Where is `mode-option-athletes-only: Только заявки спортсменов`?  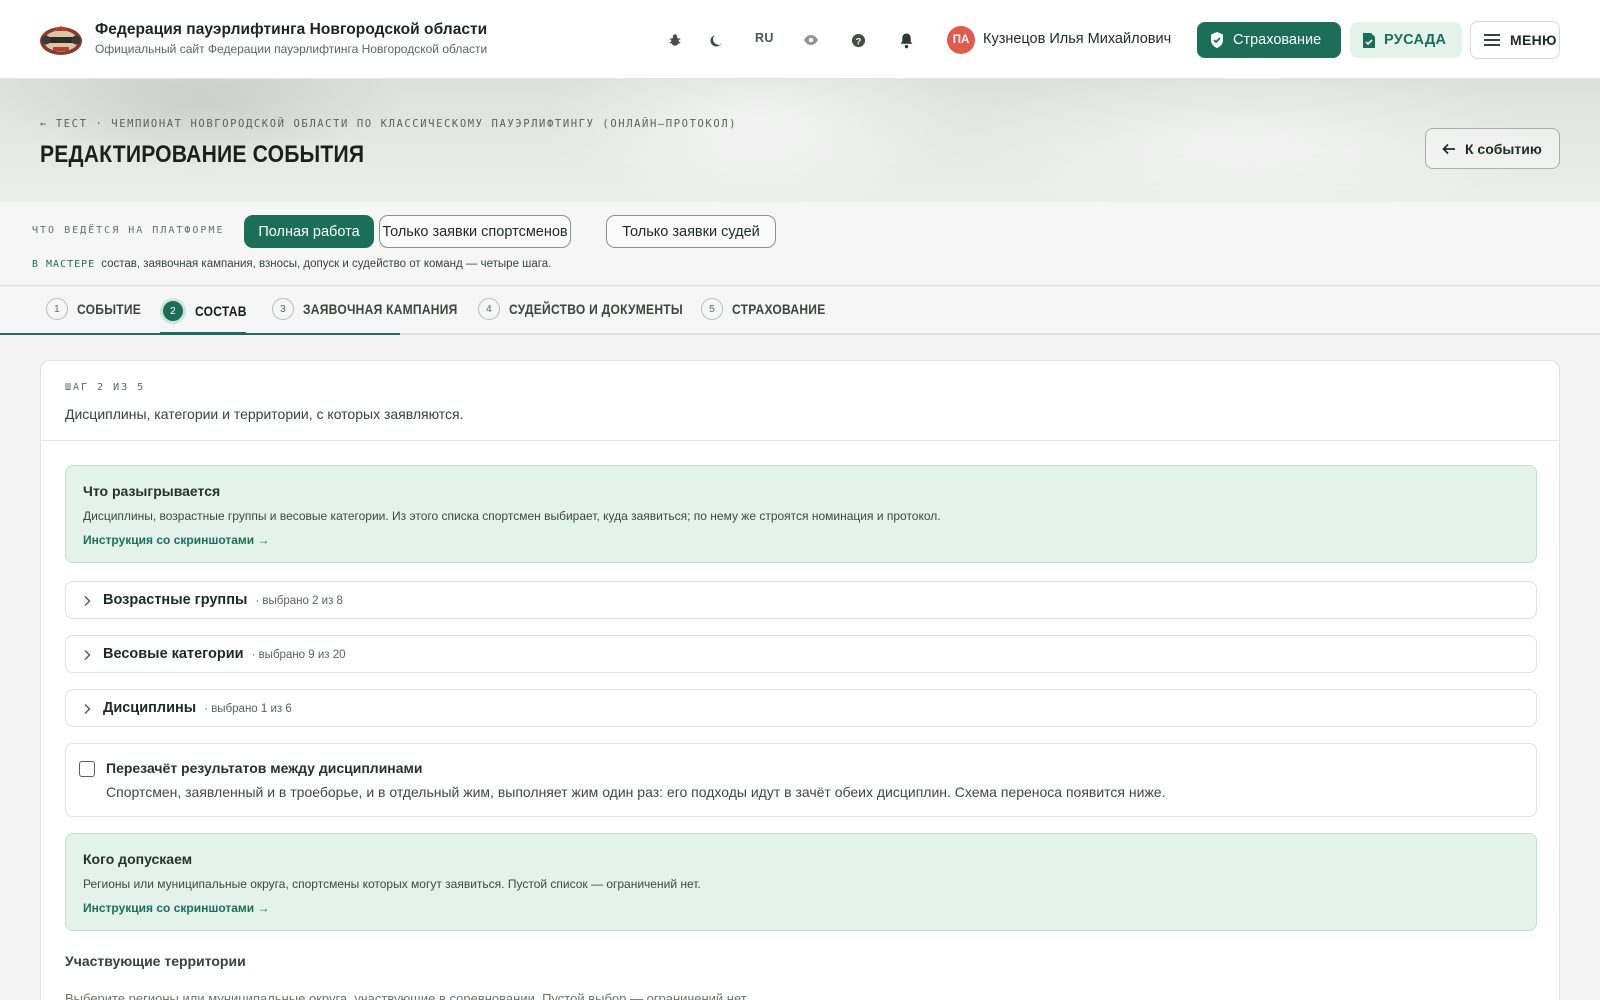 mode-option-athletes-only: Только заявки спортсменов is located at coordinates (475, 231).